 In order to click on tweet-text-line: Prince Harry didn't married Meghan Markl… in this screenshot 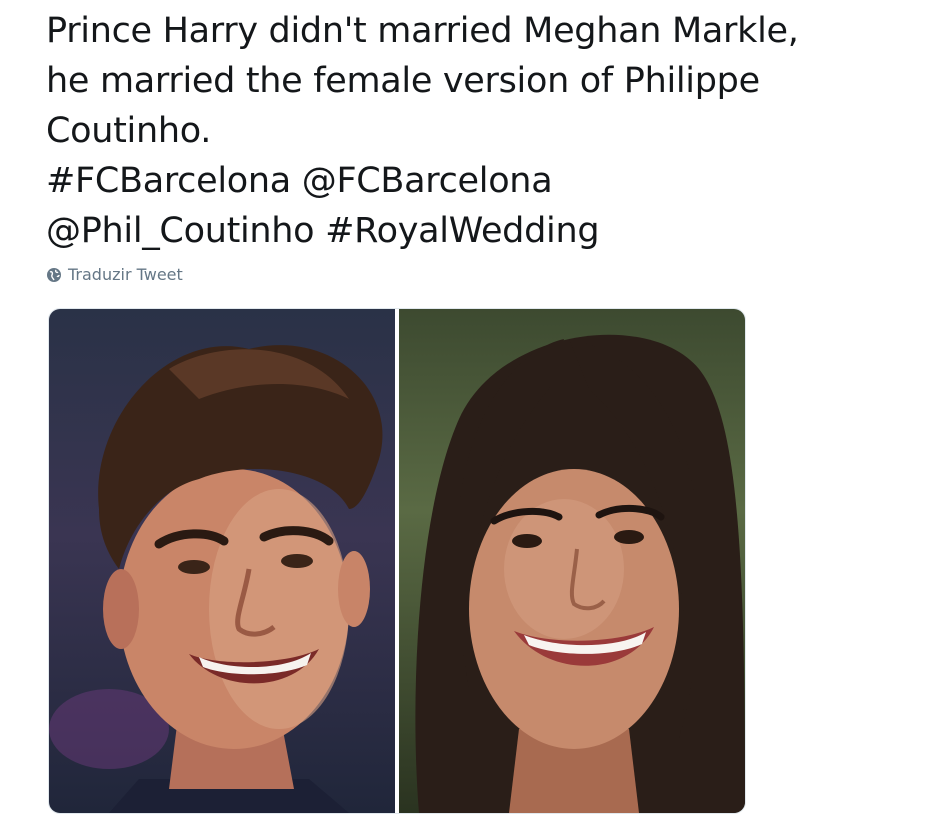, I will do `click(422, 31)`.